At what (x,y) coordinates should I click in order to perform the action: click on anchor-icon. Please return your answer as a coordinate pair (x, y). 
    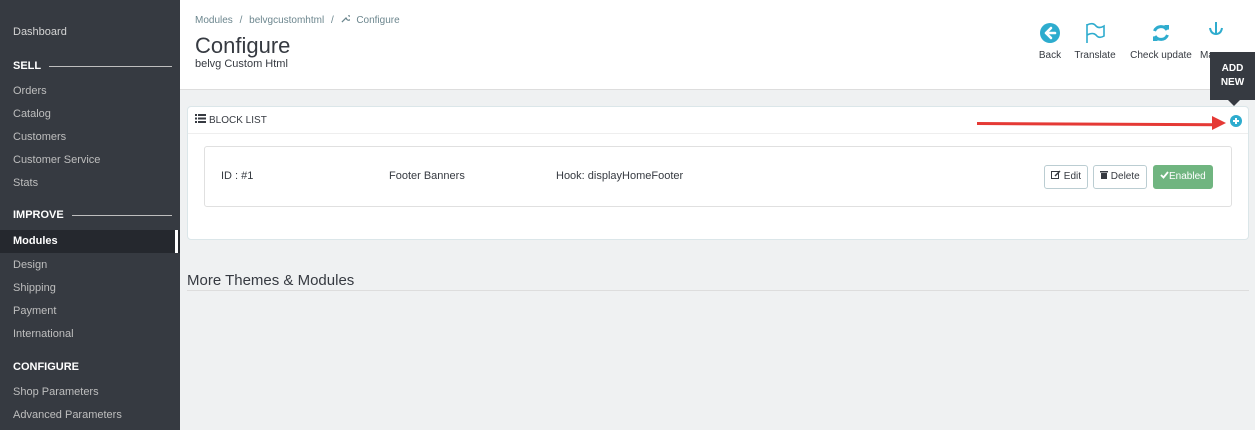
    Looking at the image, I should click on (1219, 29).